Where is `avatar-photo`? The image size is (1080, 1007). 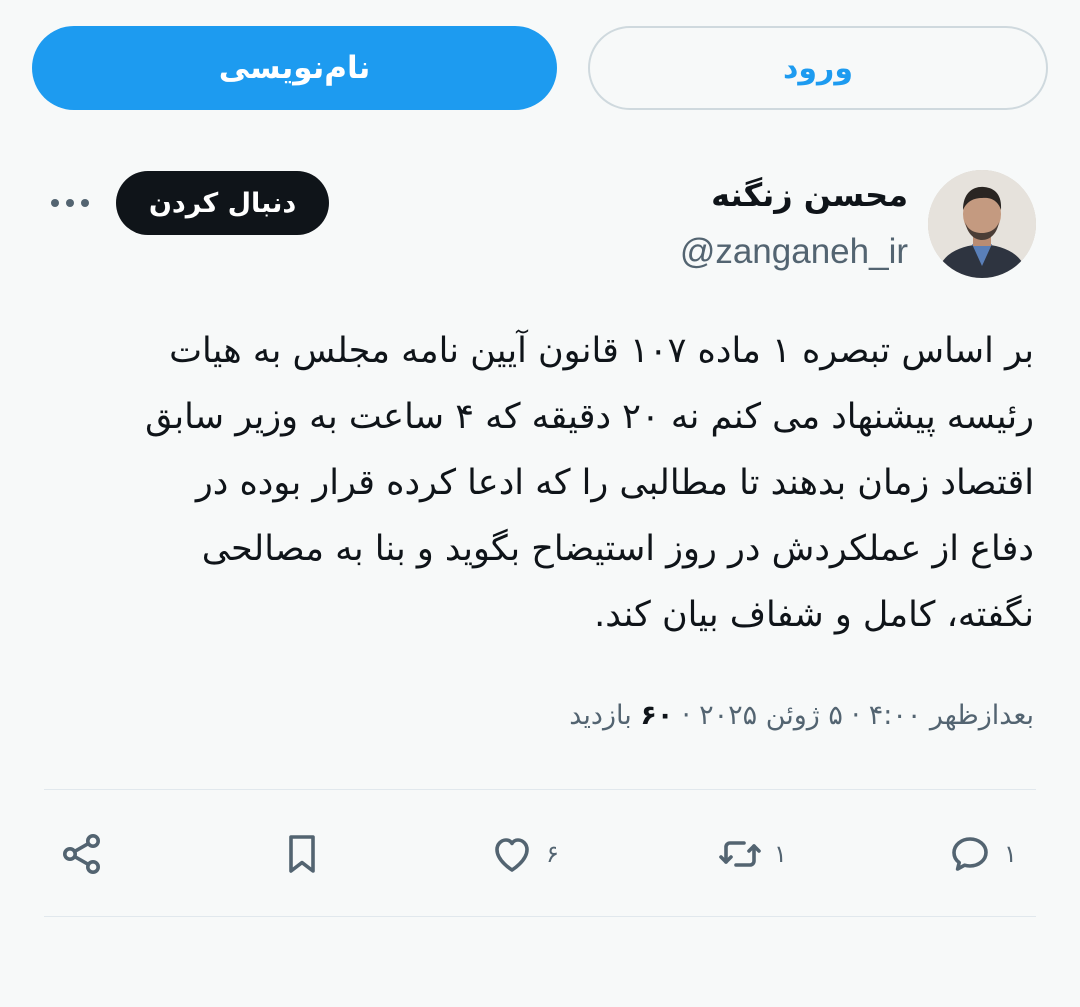
avatar-photo is located at coordinates (982, 224).